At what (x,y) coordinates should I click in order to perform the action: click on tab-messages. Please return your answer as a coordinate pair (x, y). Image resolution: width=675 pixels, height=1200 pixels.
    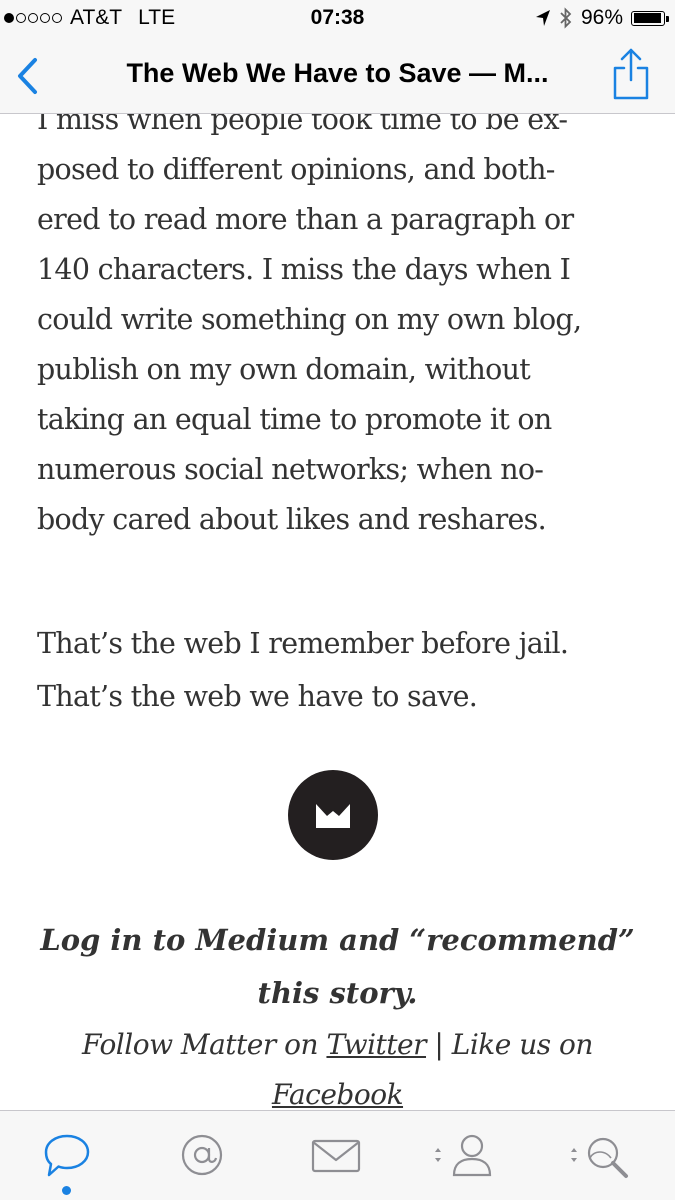
    Looking at the image, I should click on (336, 1156).